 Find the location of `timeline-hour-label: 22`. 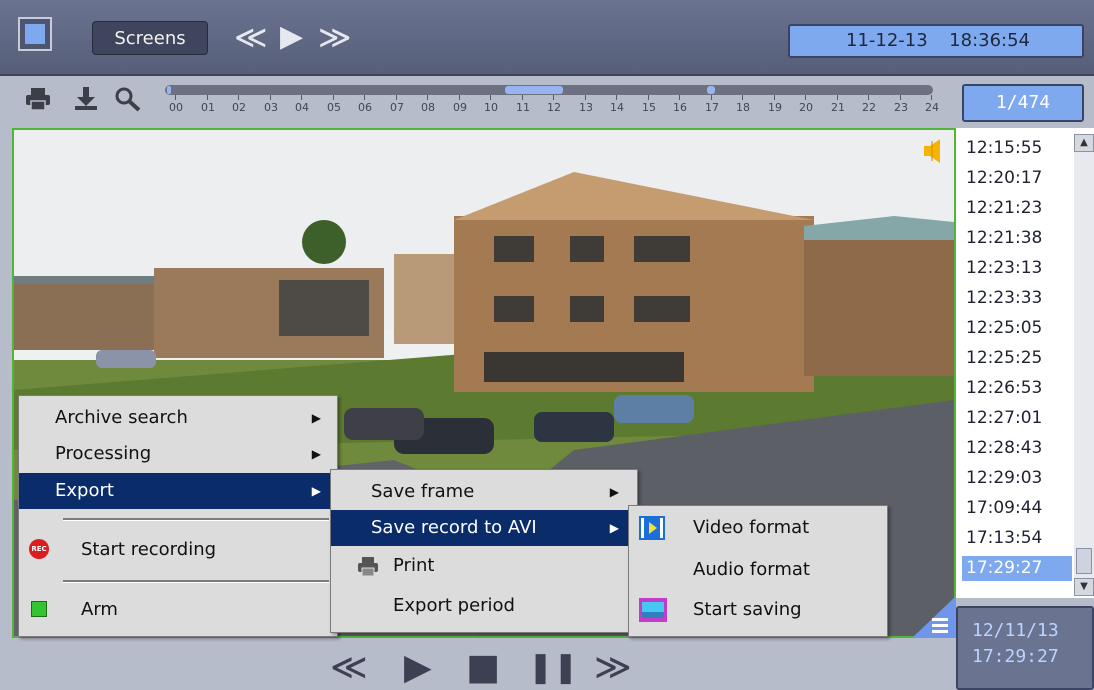

timeline-hour-label: 22 is located at coordinates (869, 107).